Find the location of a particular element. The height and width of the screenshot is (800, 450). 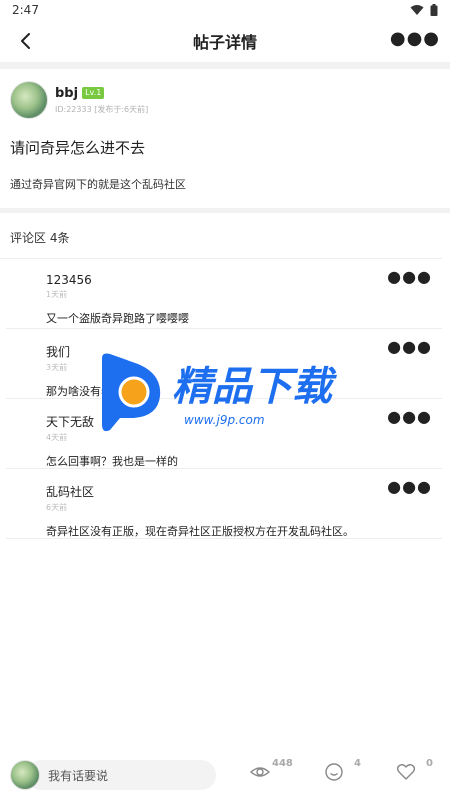

level-badge: Lv.1 is located at coordinates (93, 93).